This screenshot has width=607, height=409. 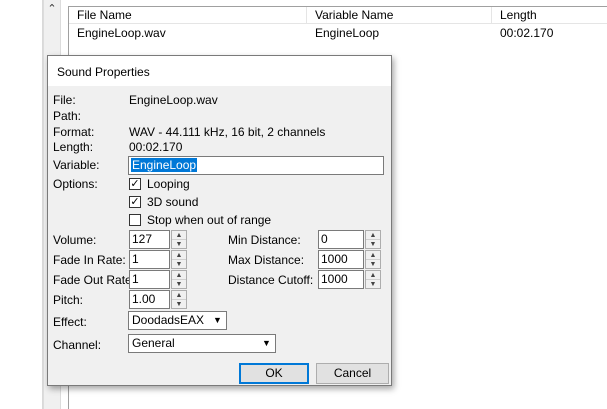 What do you see at coordinates (264, 240) in the screenshot?
I see `min-distance-label: Min Distance:` at bounding box center [264, 240].